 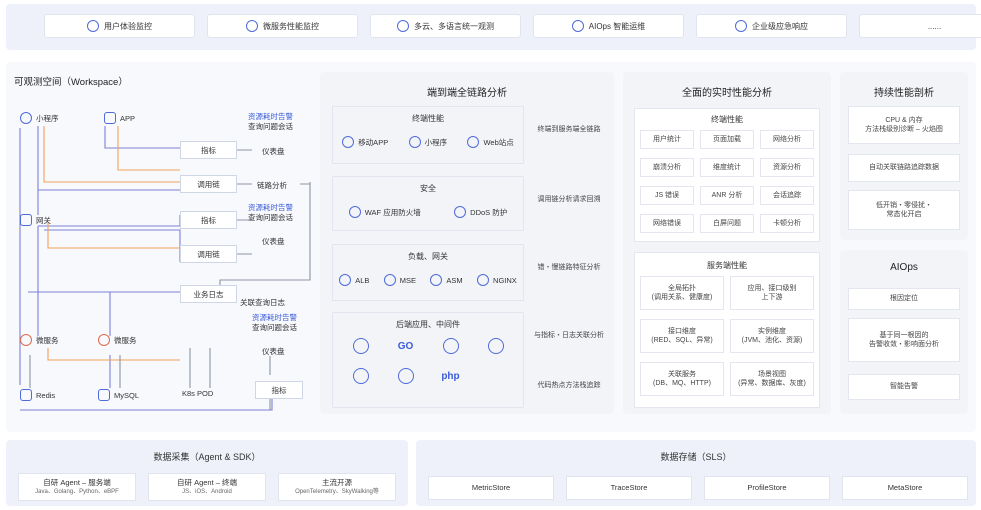 I want to click on node-label: K8s POD, so click(x=198, y=393).